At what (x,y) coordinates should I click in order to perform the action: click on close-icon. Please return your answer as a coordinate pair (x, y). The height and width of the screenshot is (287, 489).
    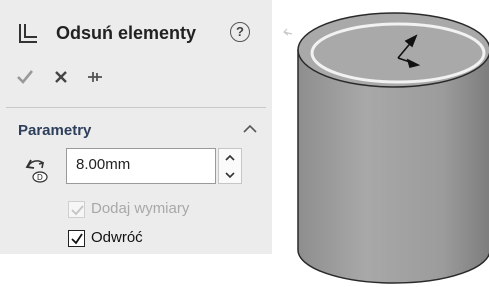
    Looking at the image, I should click on (61, 77).